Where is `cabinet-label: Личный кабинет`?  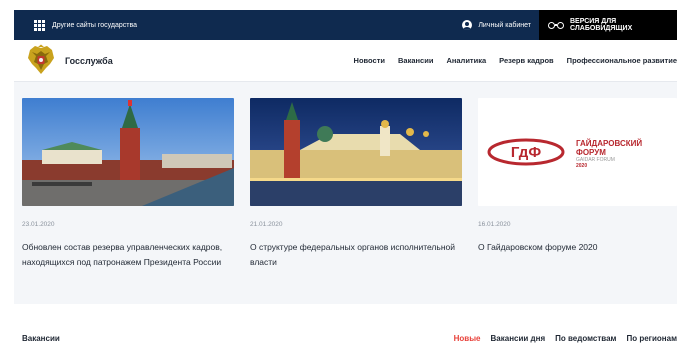 cabinet-label: Личный кабинет is located at coordinates (504, 25).